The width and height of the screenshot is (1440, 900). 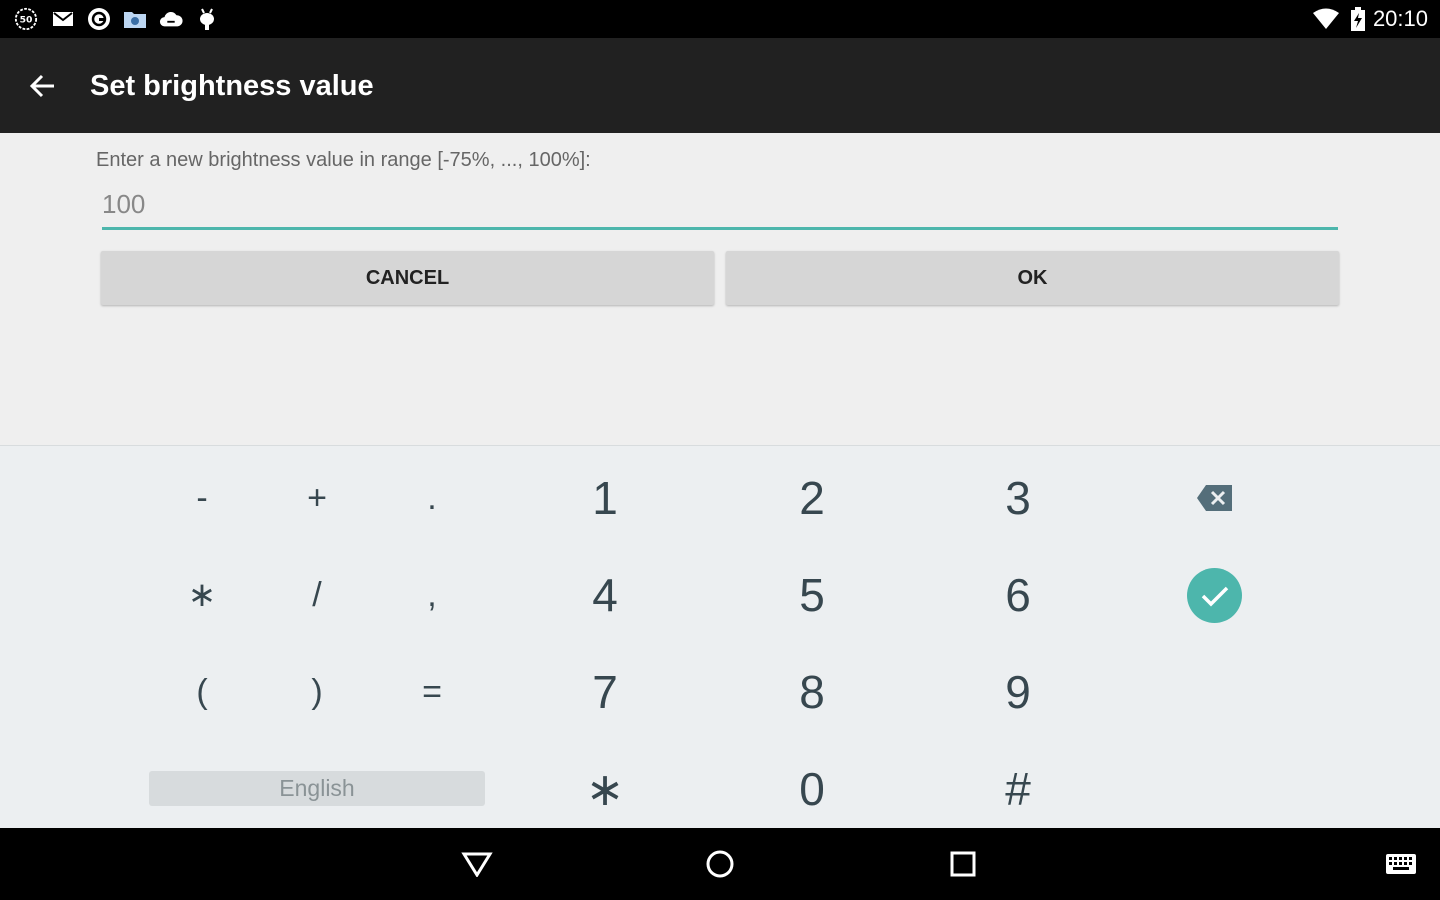 What do you see at coordinates (432, 595) in the screenshot?
I see `key-comma: ,` at bounding box center [432, 595].